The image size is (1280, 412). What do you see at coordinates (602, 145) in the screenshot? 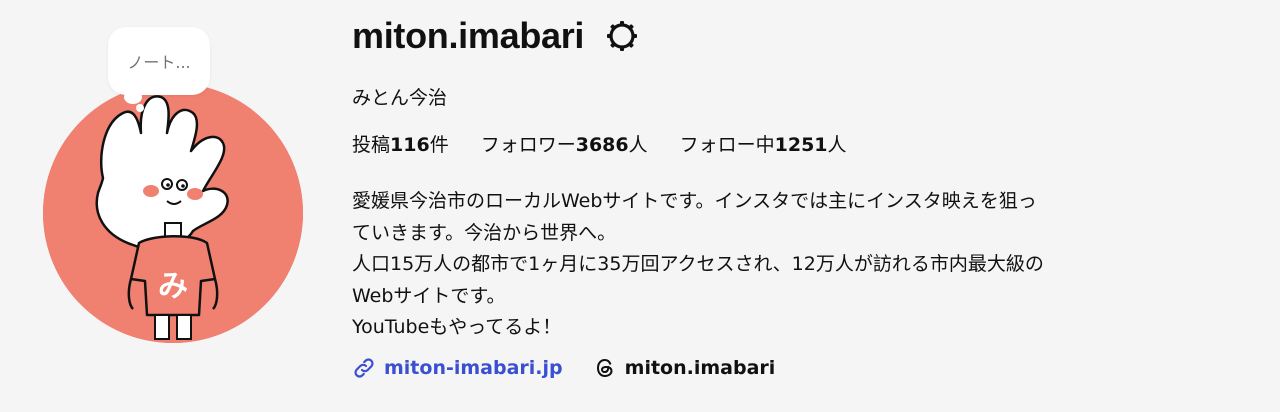
I see `followers-count: 3686` at bounding box center [602, 145].